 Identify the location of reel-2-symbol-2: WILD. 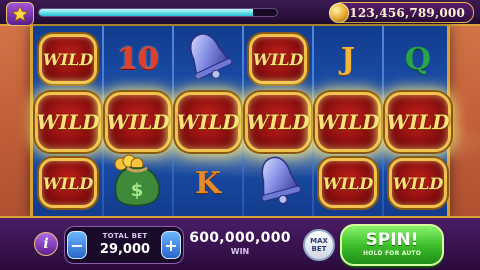
(138, 122).